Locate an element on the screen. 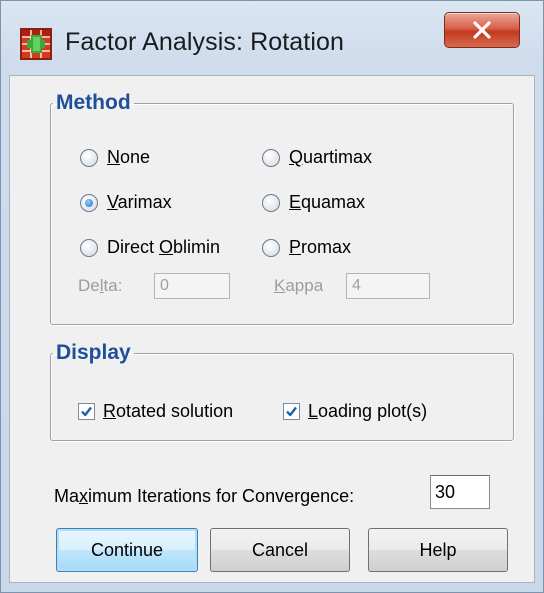  title-bar: Factor Analysis: Rotation is located at coordinates (272, 40).